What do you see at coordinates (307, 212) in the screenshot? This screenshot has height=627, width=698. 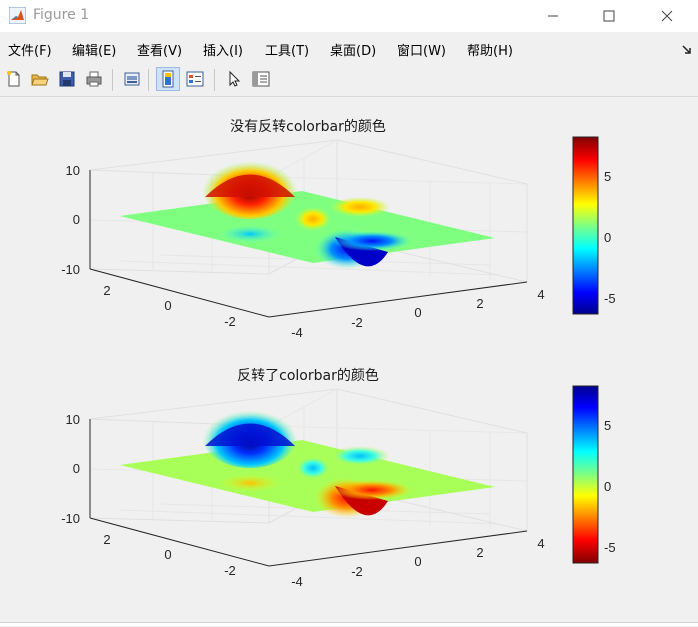 I see `subplot-1-surface` at bounding box center [307, 212].